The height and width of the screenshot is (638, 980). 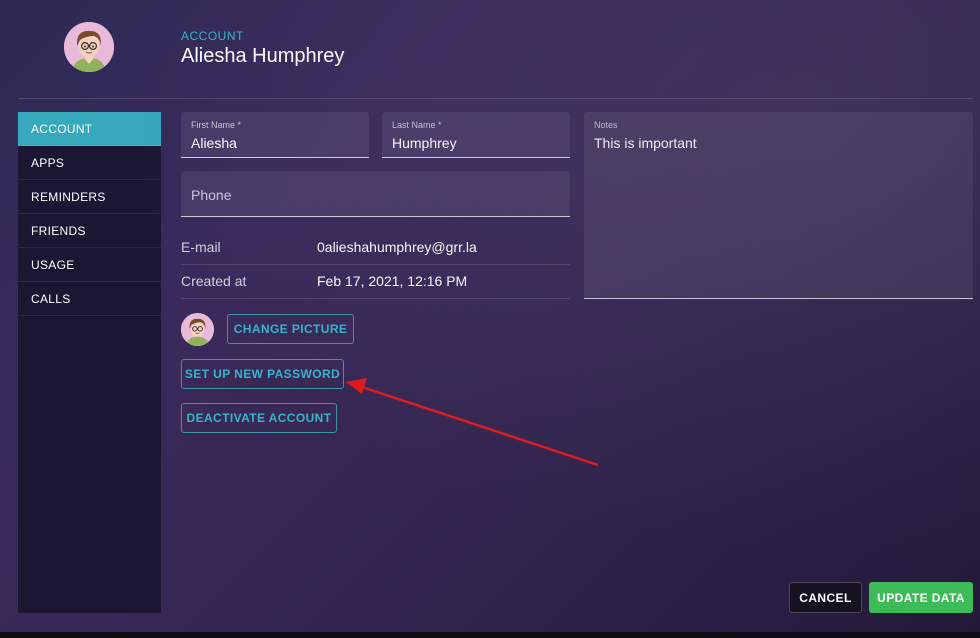 I want to click on notes-value: This is important, so click(x=645, y=143).